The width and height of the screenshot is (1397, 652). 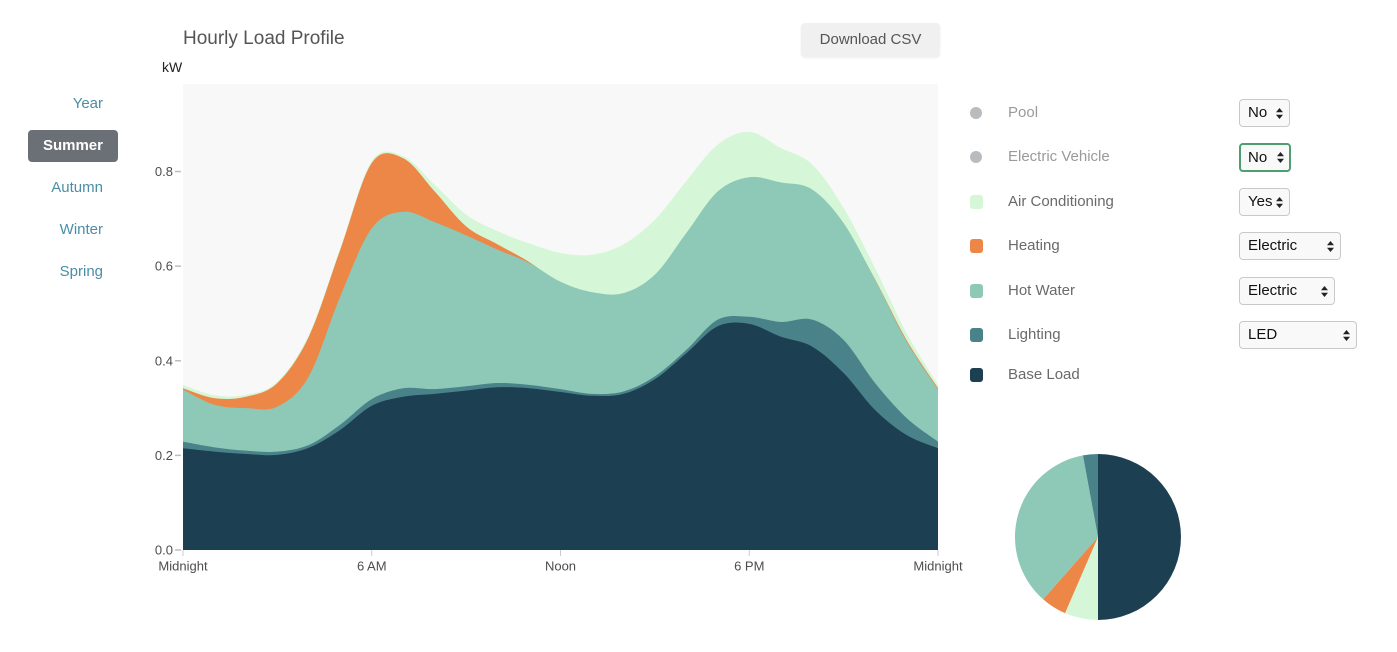 I want to click on pool-marker-icon, so click(x=976, y=113).